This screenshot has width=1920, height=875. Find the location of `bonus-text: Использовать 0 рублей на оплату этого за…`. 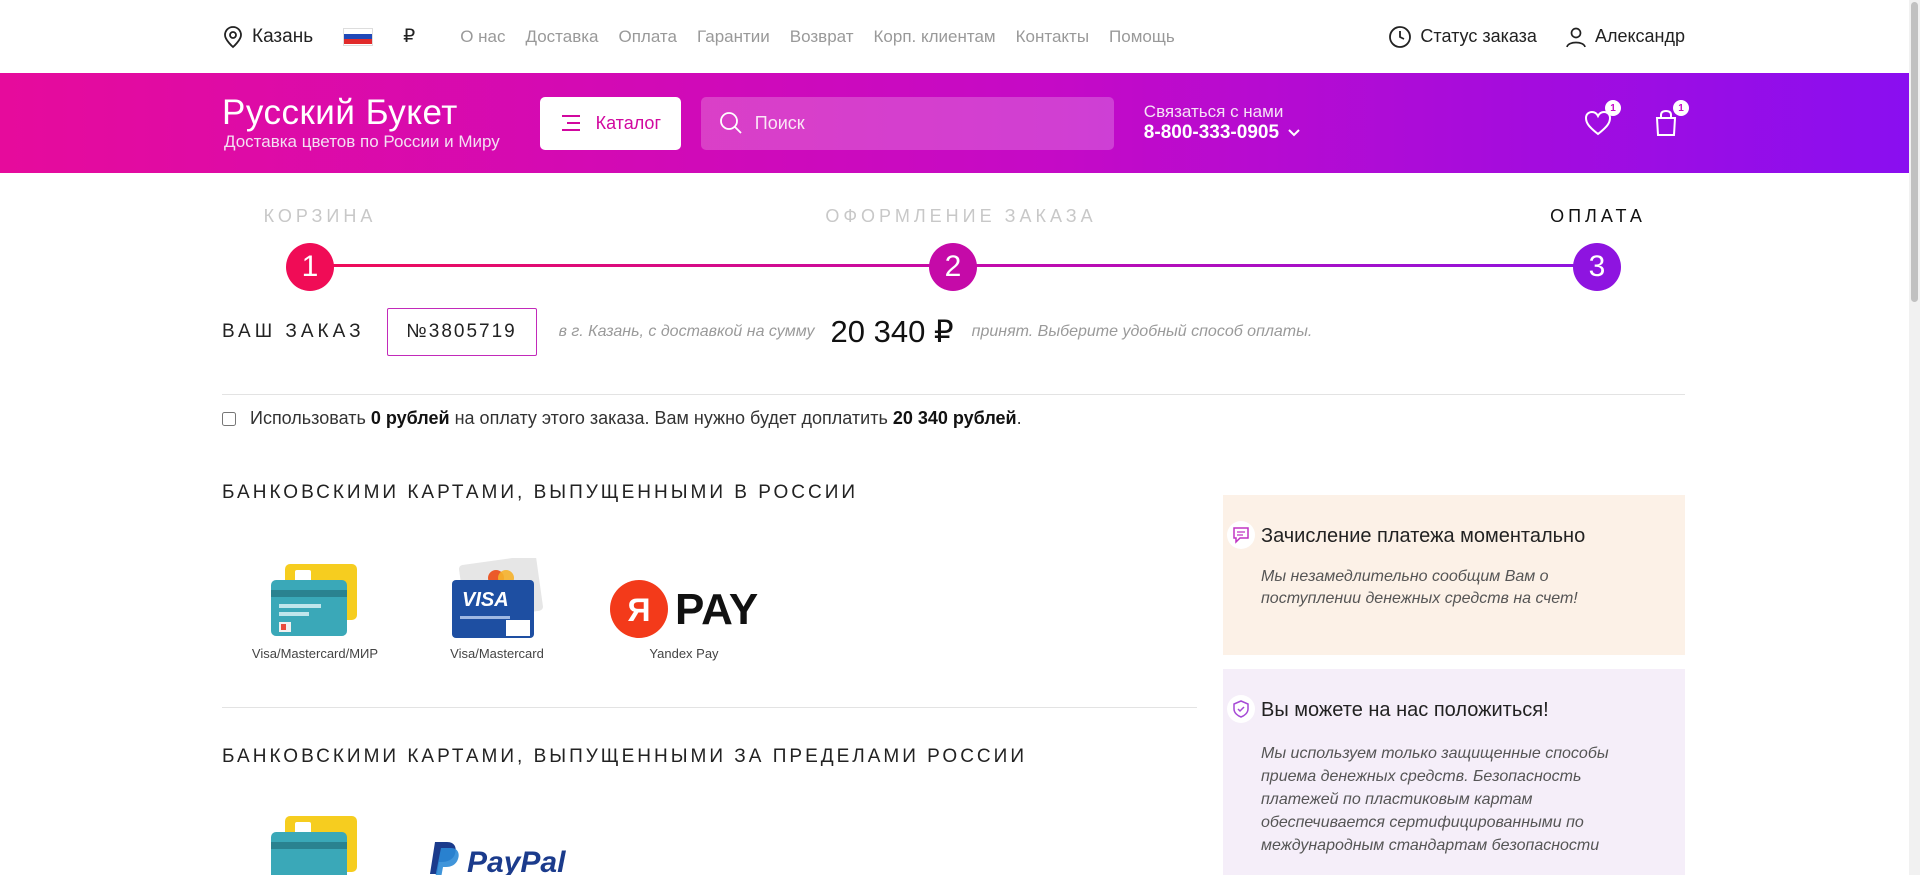

bonus-text: Использовать 0 рублей на оплату этого за… is located at coordinates (636, 418).